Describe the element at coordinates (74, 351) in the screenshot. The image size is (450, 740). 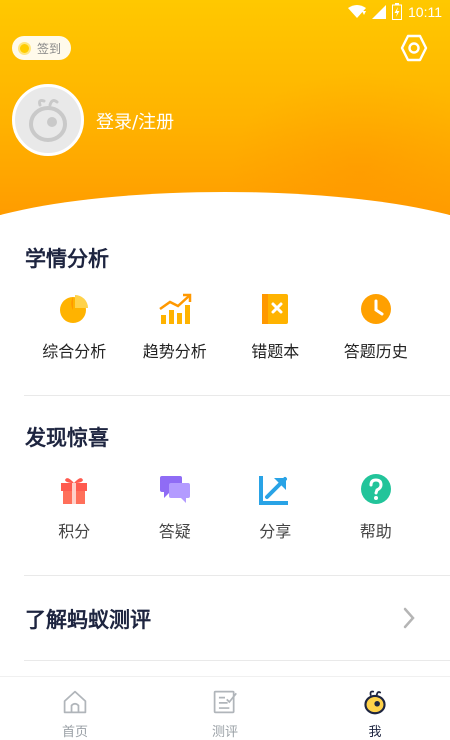
I see `analysis-item-label: 综合分析` at that location.